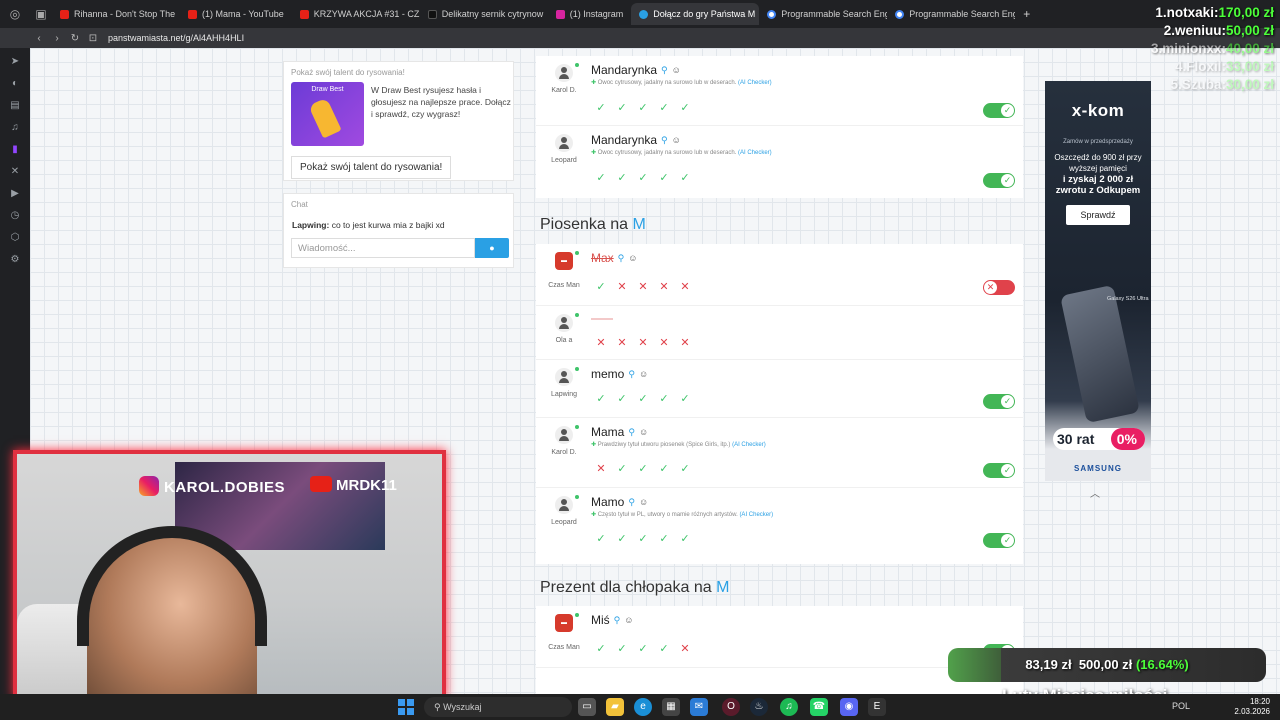  I want to click on store-icon: ▦, so click(671, 707).